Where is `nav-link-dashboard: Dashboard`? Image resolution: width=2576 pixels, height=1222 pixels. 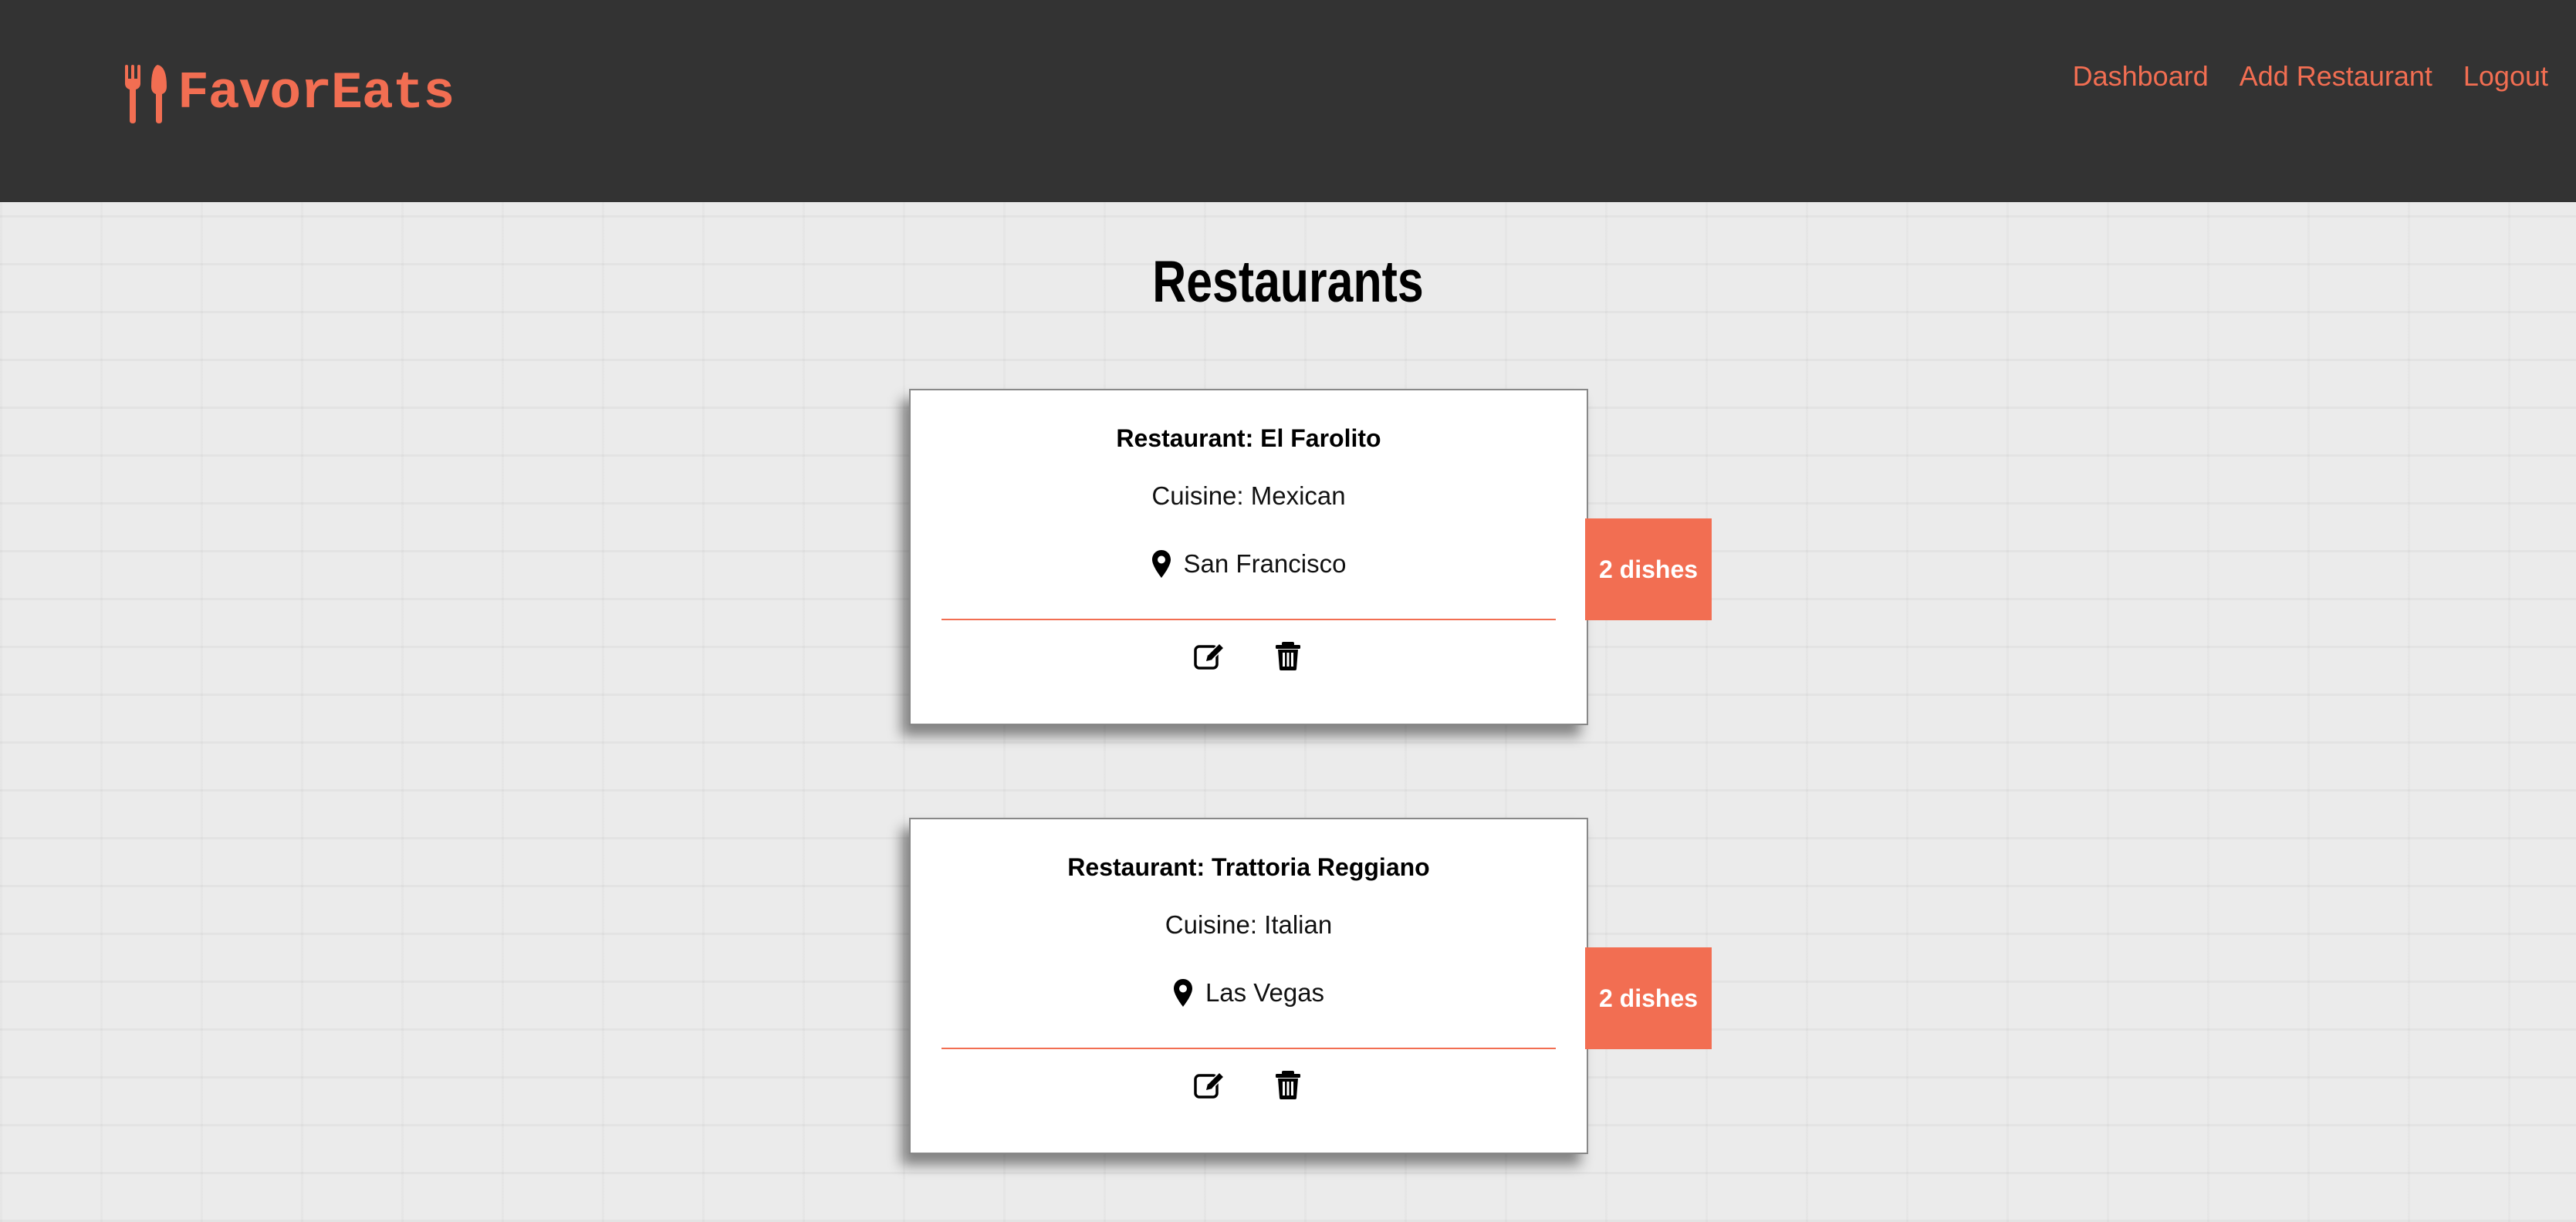
nav-link-dashboard: Dashboard is located at coordinates (2141, 76).